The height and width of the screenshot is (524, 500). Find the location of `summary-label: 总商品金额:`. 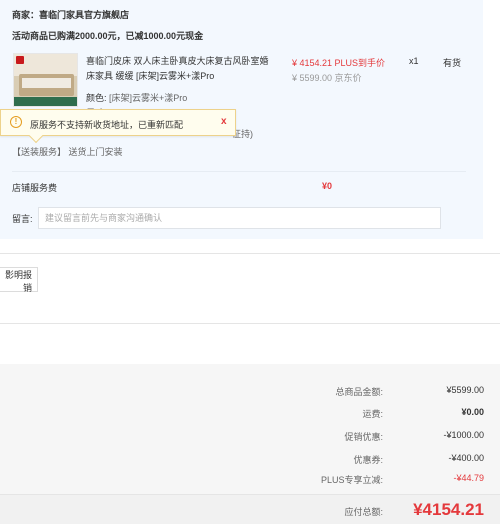

summary-label: 总商品金额: is located at coordinates (359, 392).